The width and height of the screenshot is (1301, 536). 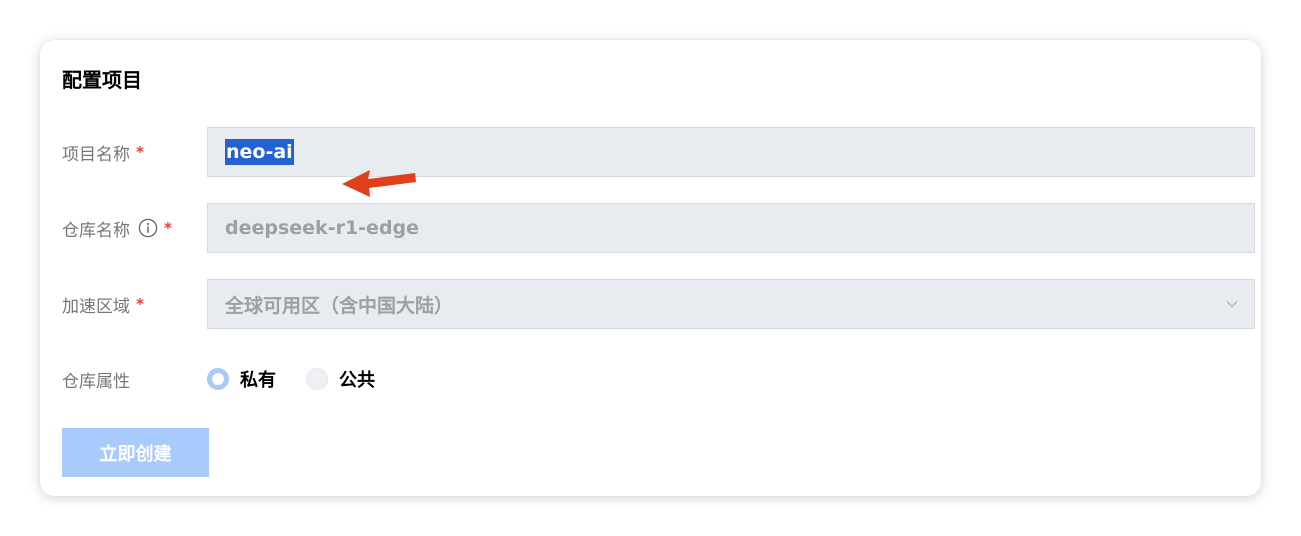 I want to click on repo-name-row: 仓库名称 * deepseek-r1-edge, so click(x=650, y=228).